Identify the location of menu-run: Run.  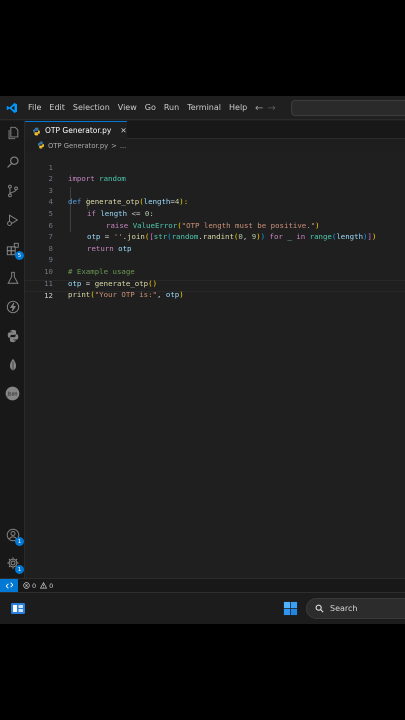
(171, 108).